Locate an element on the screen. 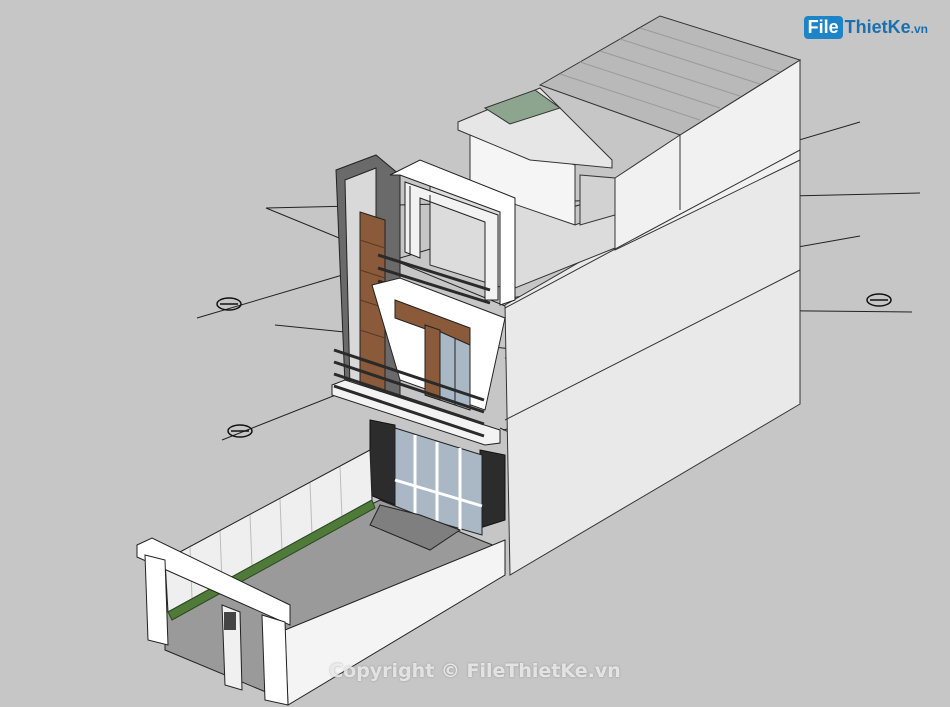 This screenshot has height=707, width=950. logo: File ThietKe.vn is located at coordinates (865, 27).